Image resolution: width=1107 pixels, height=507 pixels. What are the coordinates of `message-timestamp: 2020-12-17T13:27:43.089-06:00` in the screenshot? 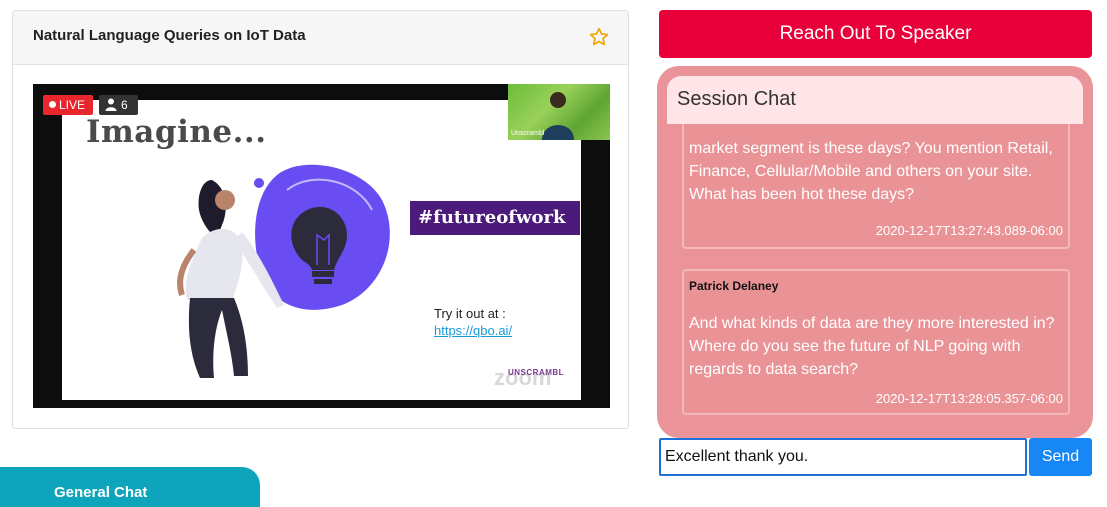 It's located at (969, 230).